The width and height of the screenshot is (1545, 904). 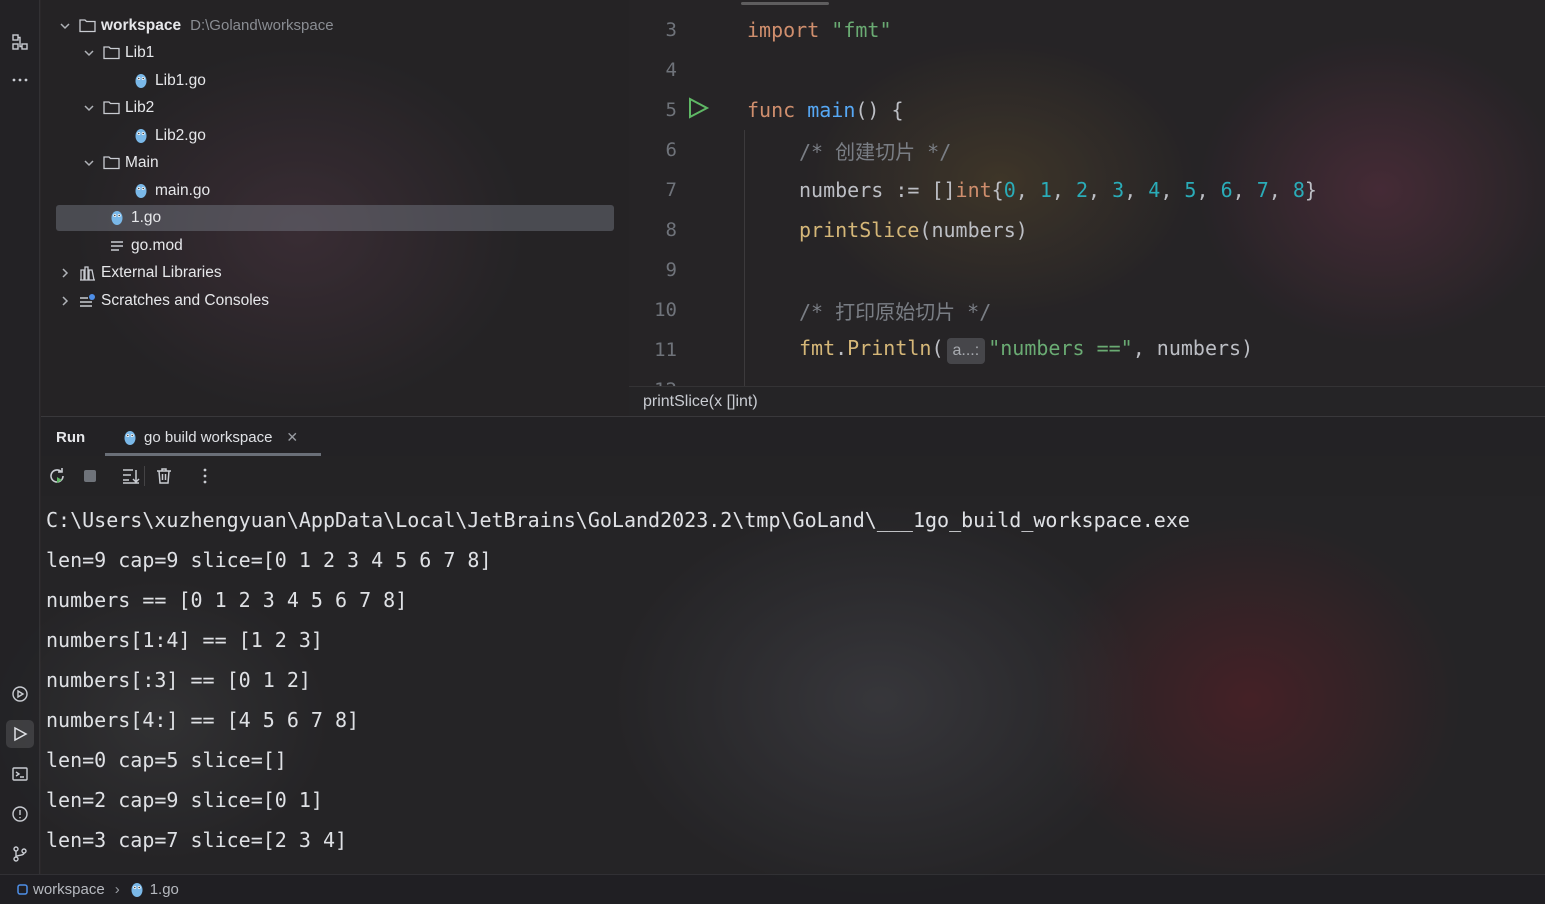 What do you see at coordinates (269, 560) in the screenshot?
I see `console-line: len=9 cap=9 slice=[0 1 2 3 4 5 6 7 8]` at bounding box center [269, 560].